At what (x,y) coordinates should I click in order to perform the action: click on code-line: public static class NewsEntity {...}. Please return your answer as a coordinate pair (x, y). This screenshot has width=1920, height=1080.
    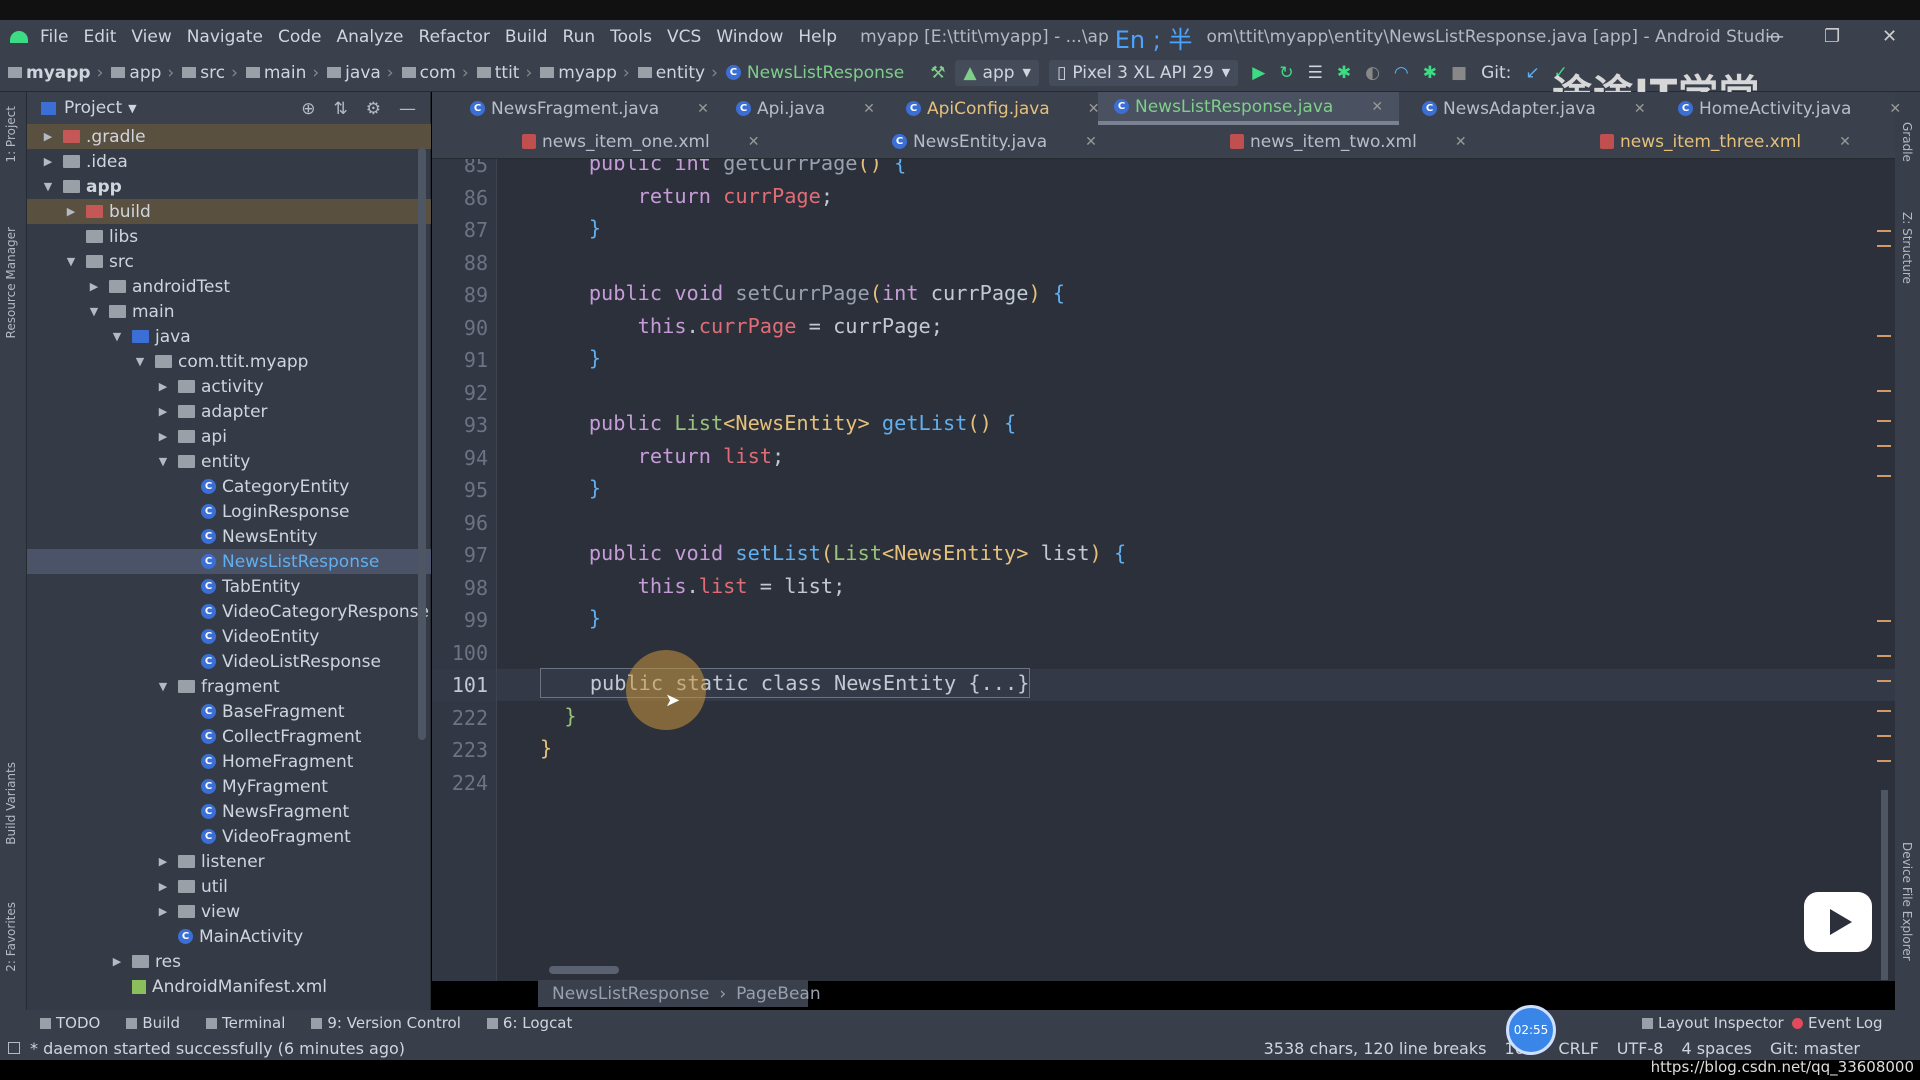
    Looking at the image, I should click on (785, 683).